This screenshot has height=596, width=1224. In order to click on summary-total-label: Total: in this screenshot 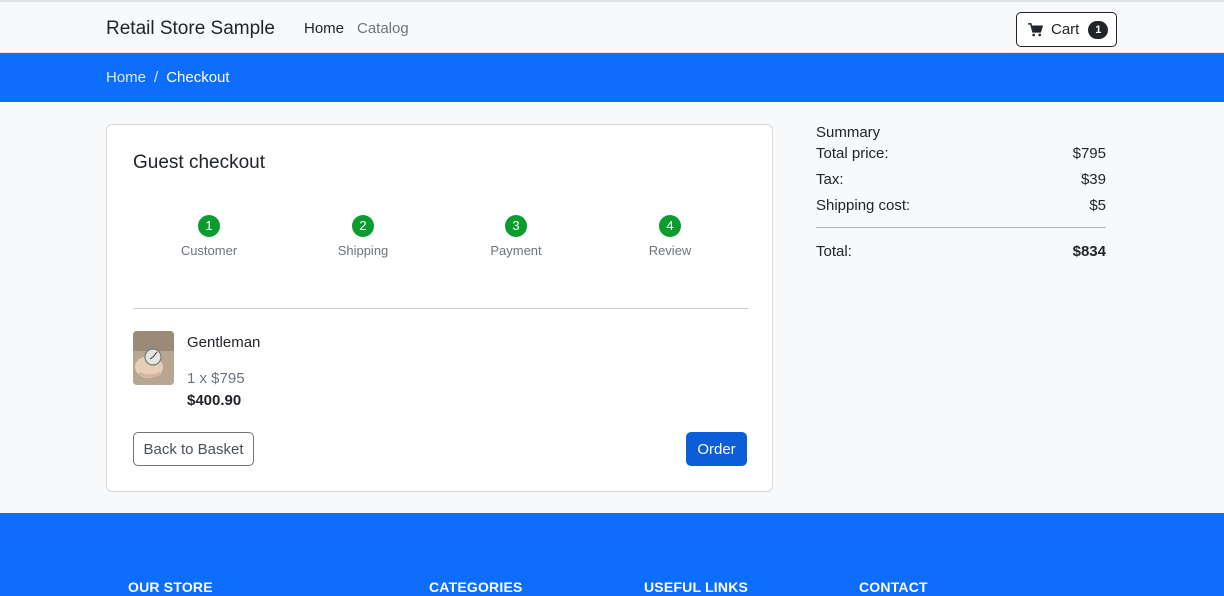, I will do `click(834, 251)`.